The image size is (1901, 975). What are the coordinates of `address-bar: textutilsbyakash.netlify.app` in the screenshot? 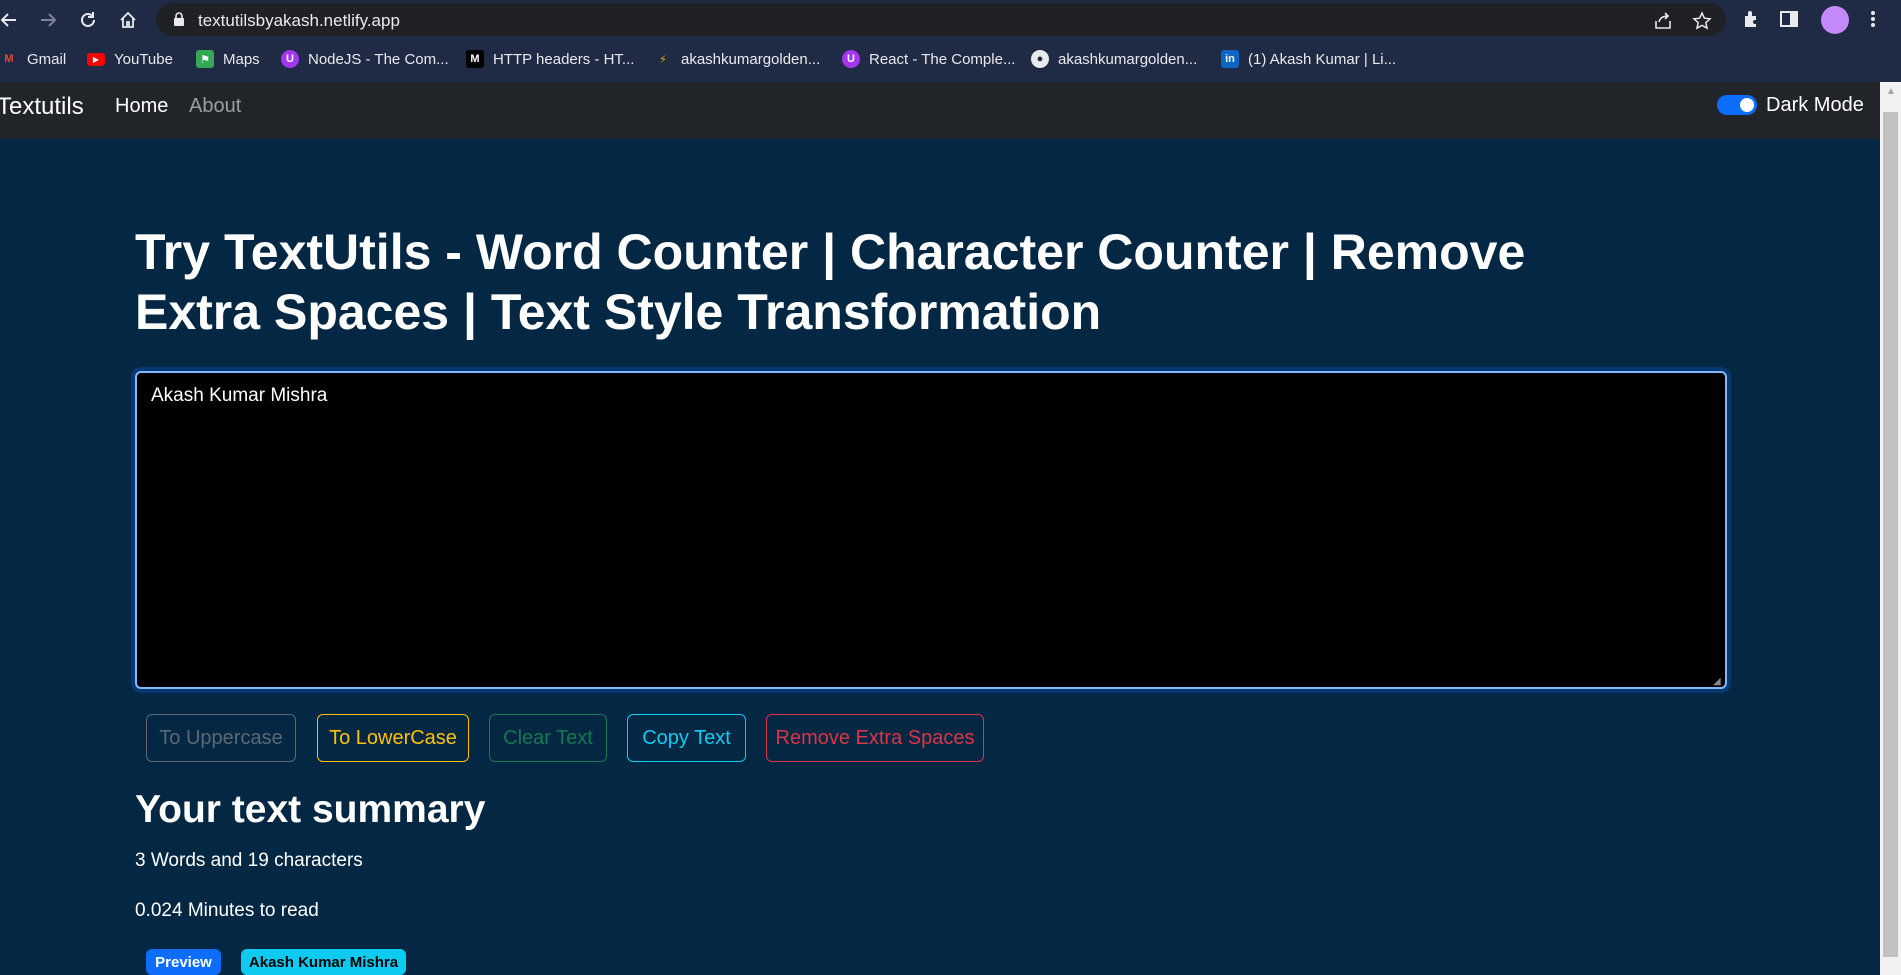 It's located at (941, 19).